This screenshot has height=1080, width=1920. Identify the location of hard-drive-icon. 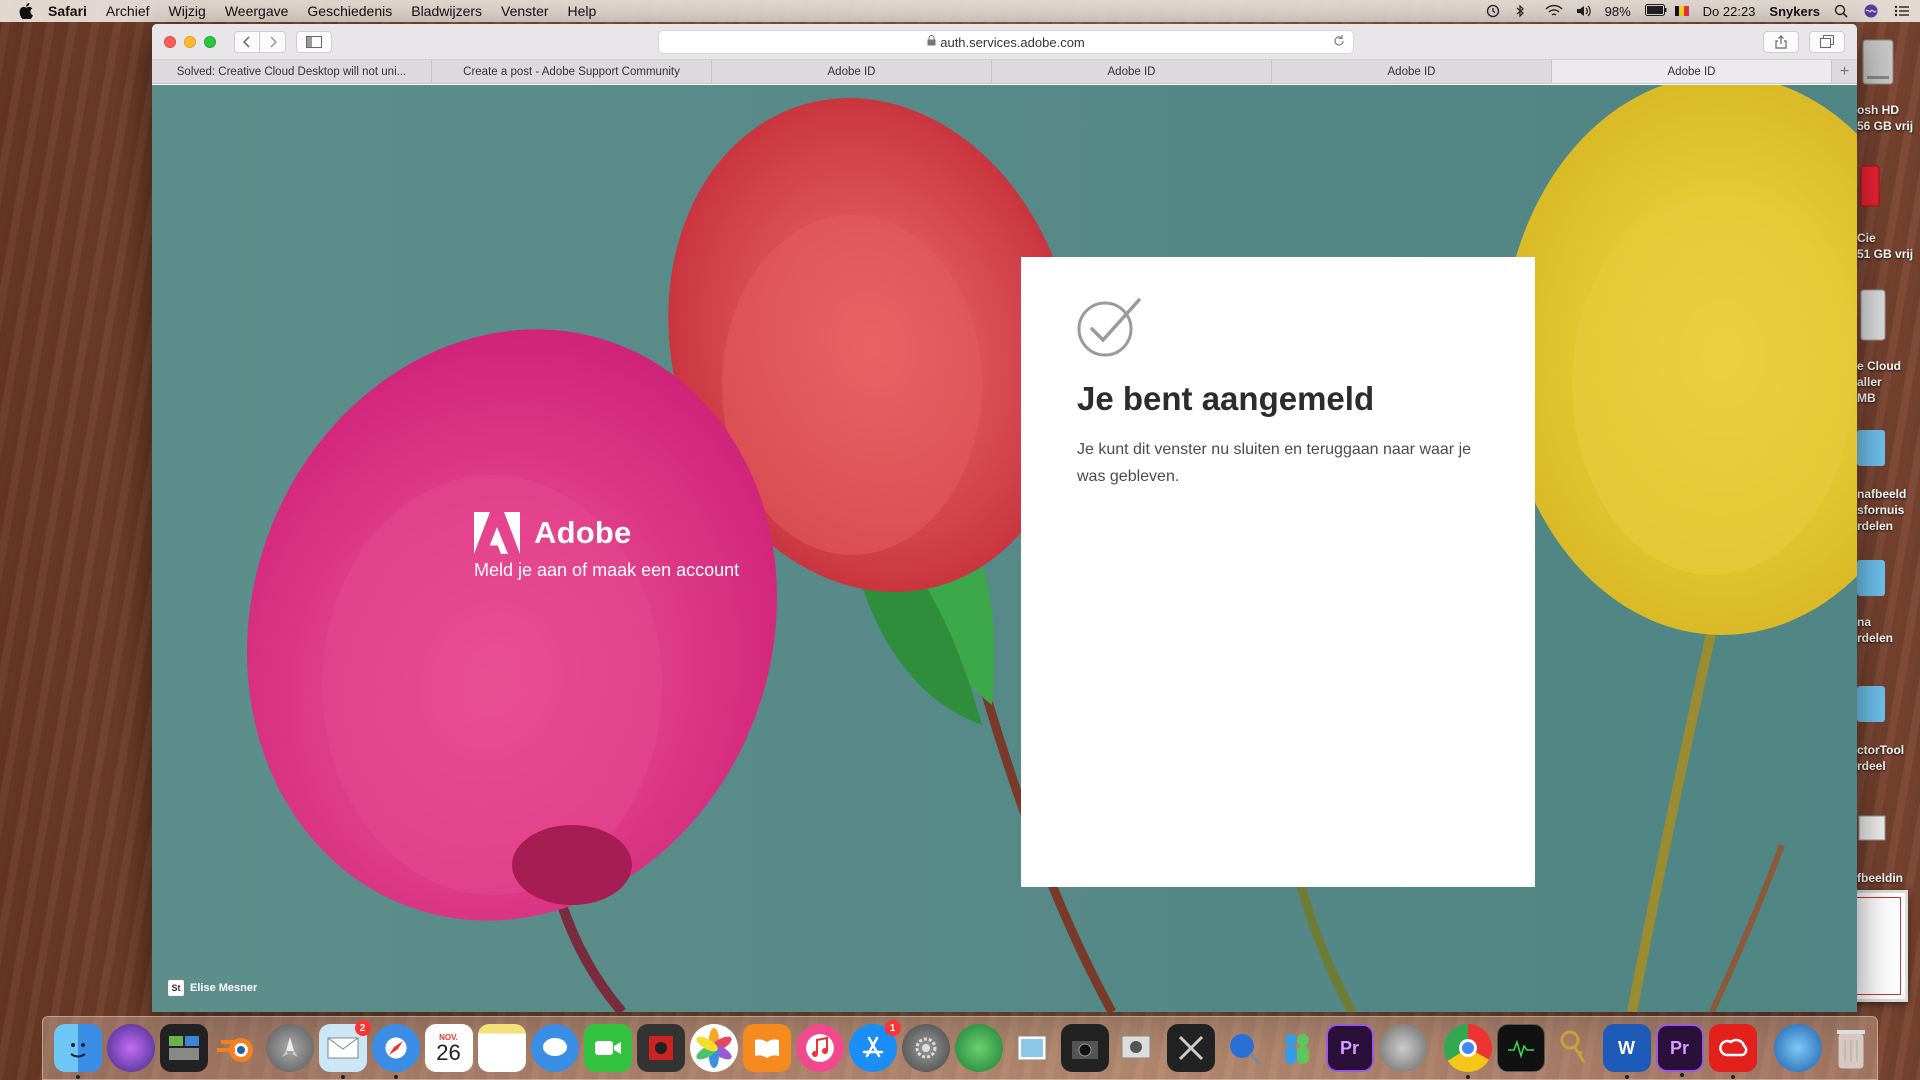
(1877, 64).